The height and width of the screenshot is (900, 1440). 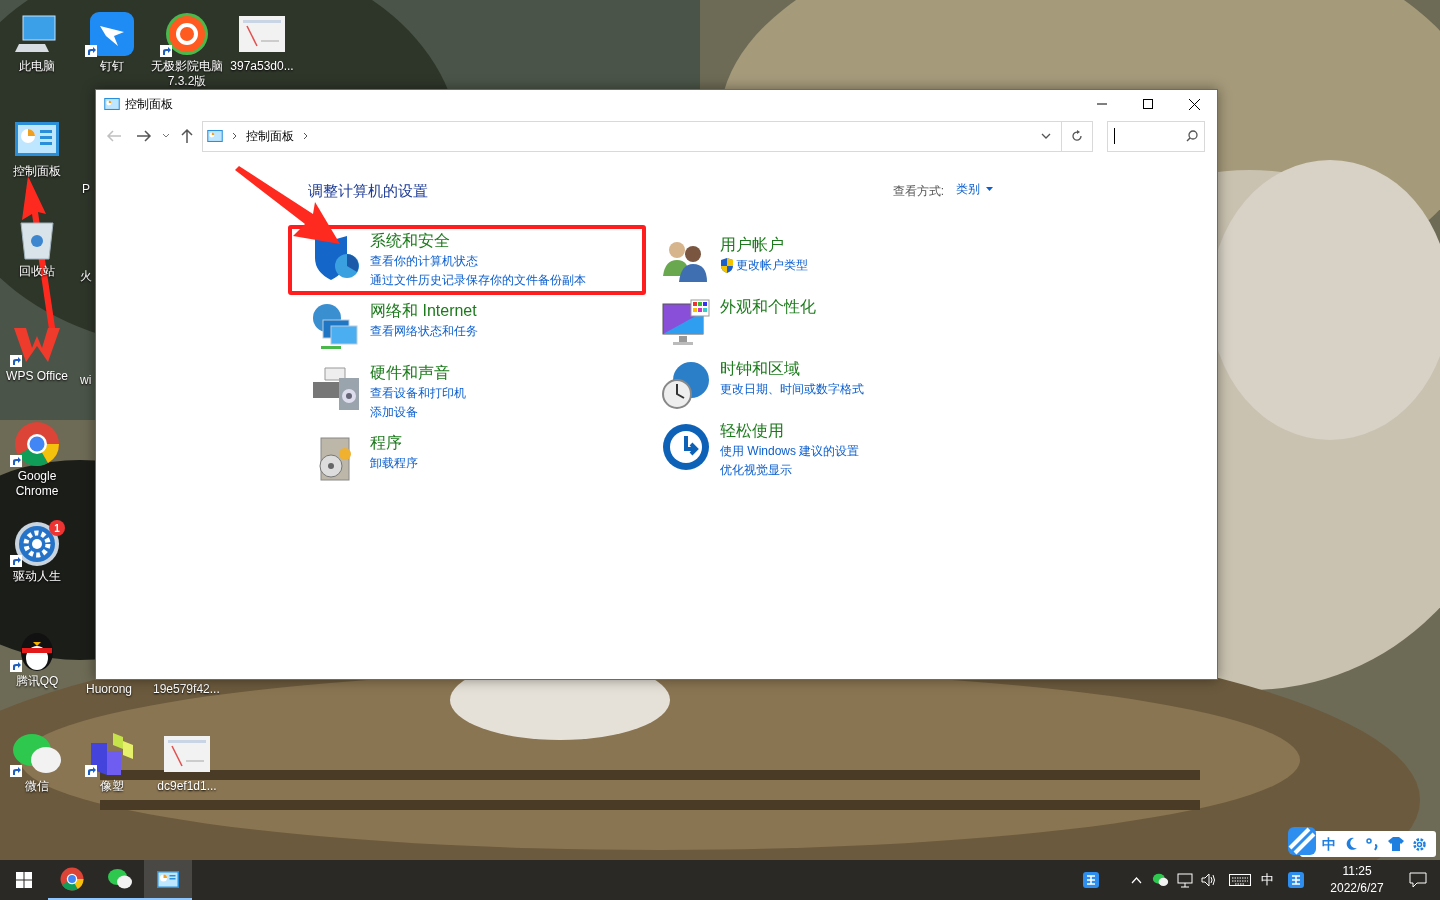 What do you see at coordinates (1046, 136) in the screenshot?
I see `dropdown-caret-icon` at bounding box center [1046, 136].